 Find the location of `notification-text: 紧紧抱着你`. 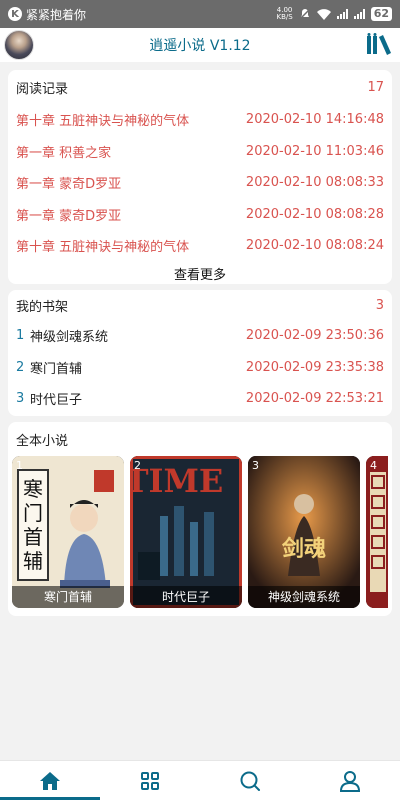

notification-text: 紧紧抱着你 is located at coordinates (56, 14).